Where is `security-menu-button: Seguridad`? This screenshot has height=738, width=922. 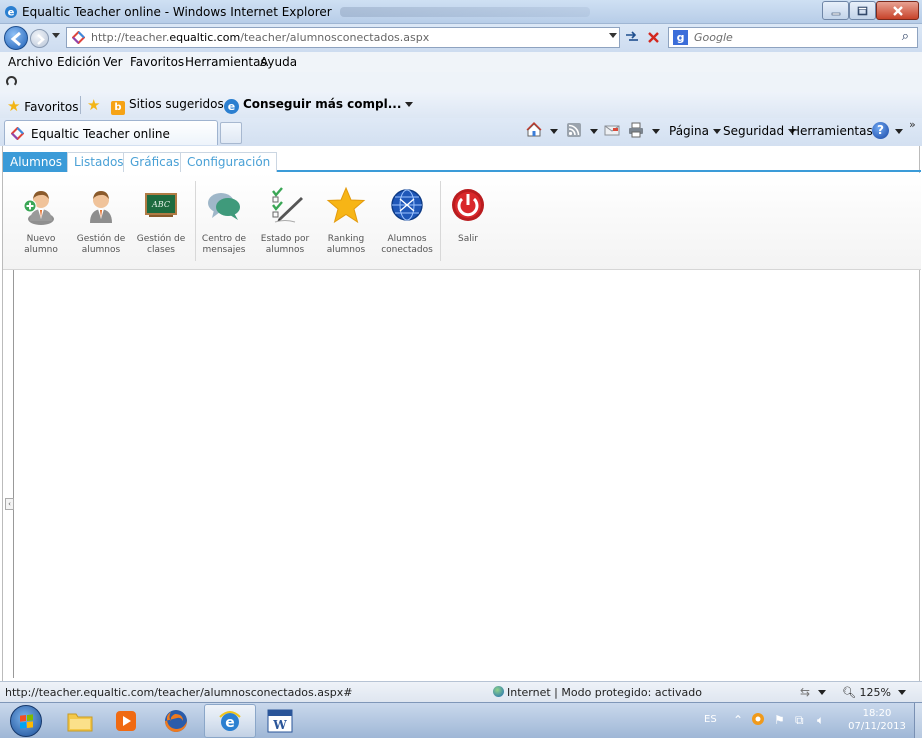 security-menu-button: Seguridad is located at coordinates (760, 131).